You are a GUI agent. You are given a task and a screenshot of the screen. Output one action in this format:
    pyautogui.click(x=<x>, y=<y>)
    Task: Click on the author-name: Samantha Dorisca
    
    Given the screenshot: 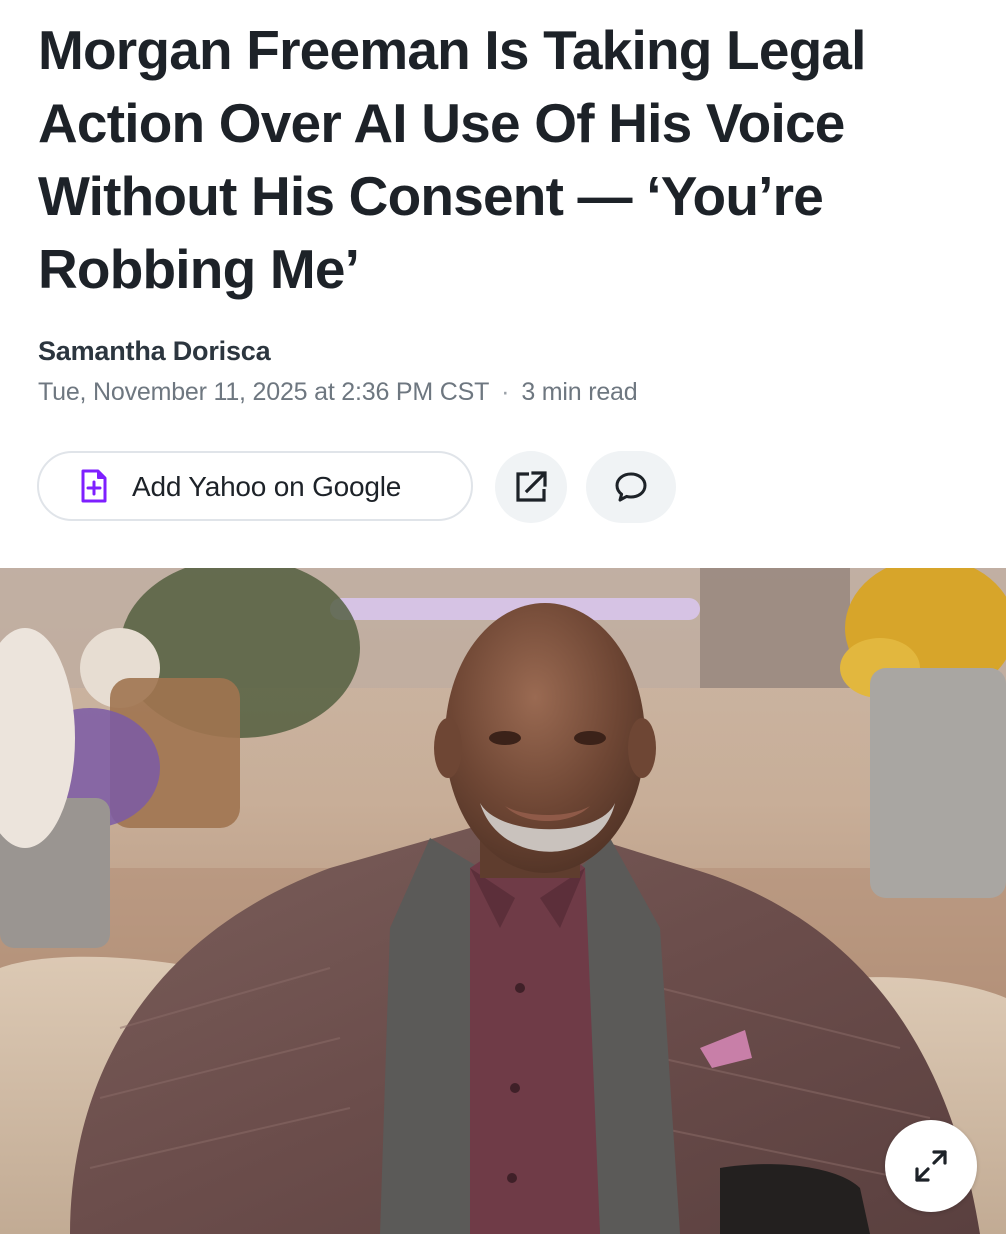 What is the action you would take?
    pyautogui.click(x=154, y=351)
    